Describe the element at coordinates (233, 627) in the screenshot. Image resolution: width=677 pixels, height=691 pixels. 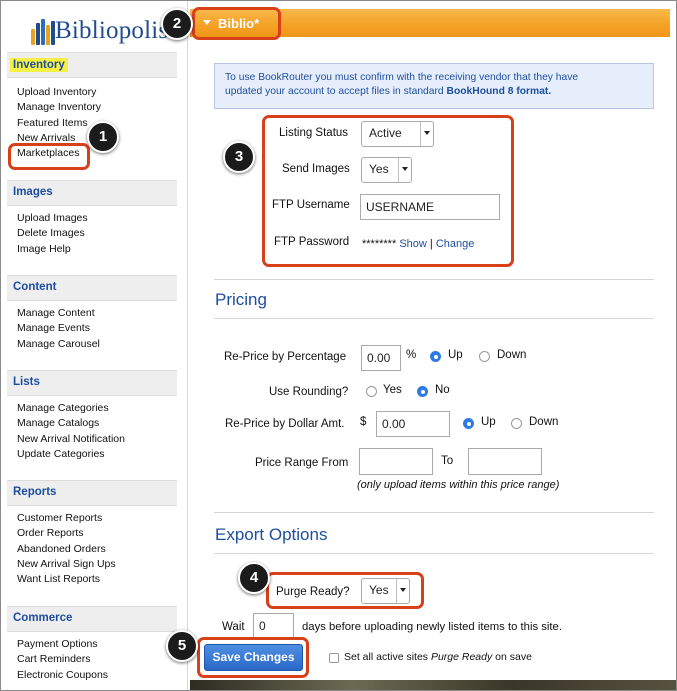
I see `wait-label: Wait` at that location.